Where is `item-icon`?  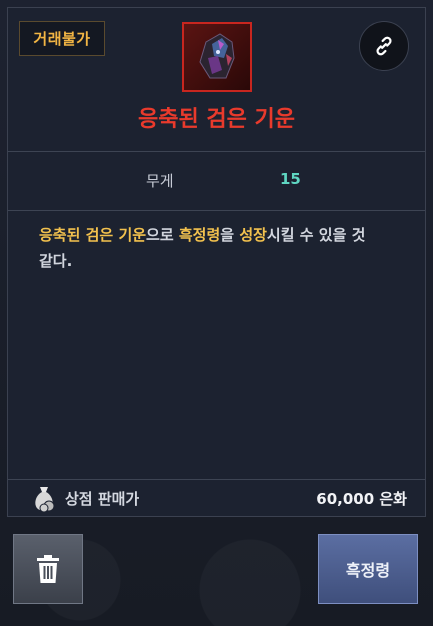 item-icon is located at coordinates (217, 57).